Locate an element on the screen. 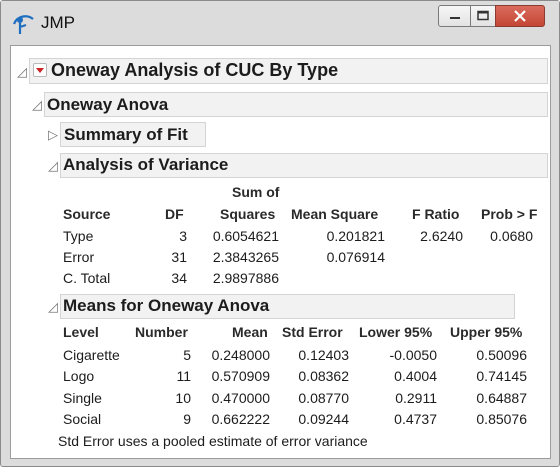  means-row-level: Cigarette is located at coordinates (91, 355).